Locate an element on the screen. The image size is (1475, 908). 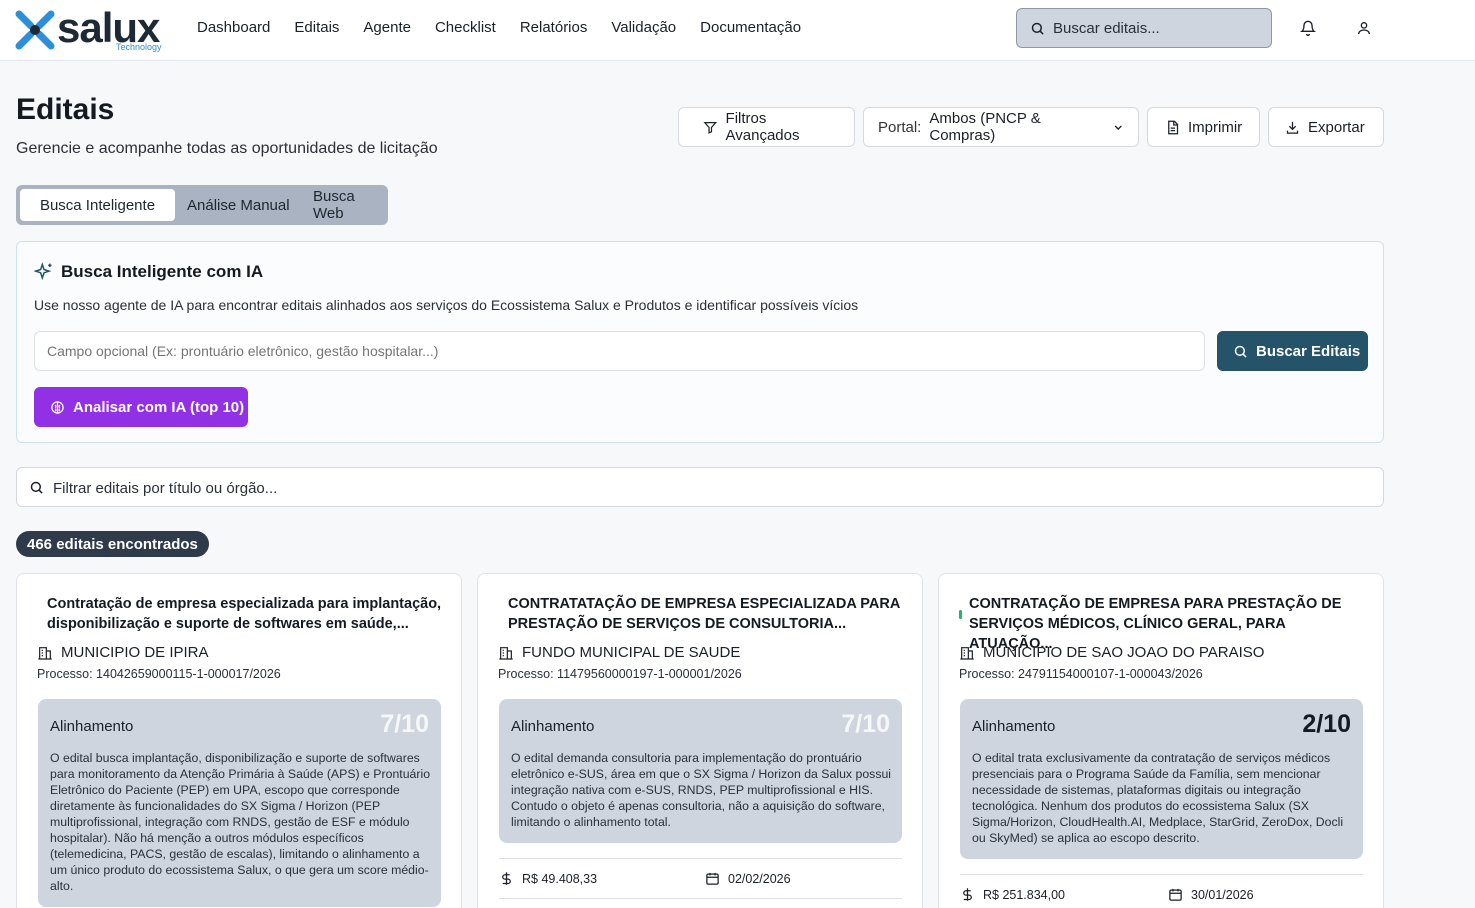
chevron-down-icon is located at coordinates (1118, 127).